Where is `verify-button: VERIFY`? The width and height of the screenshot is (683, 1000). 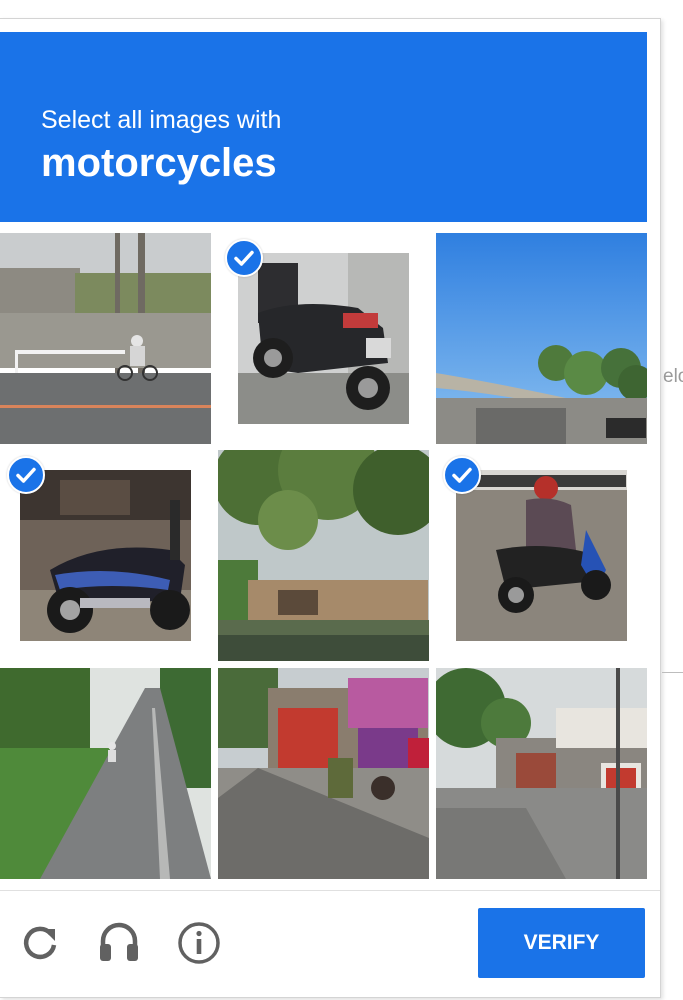
verify-button: VERIFY is located at coordinates (561, 943).